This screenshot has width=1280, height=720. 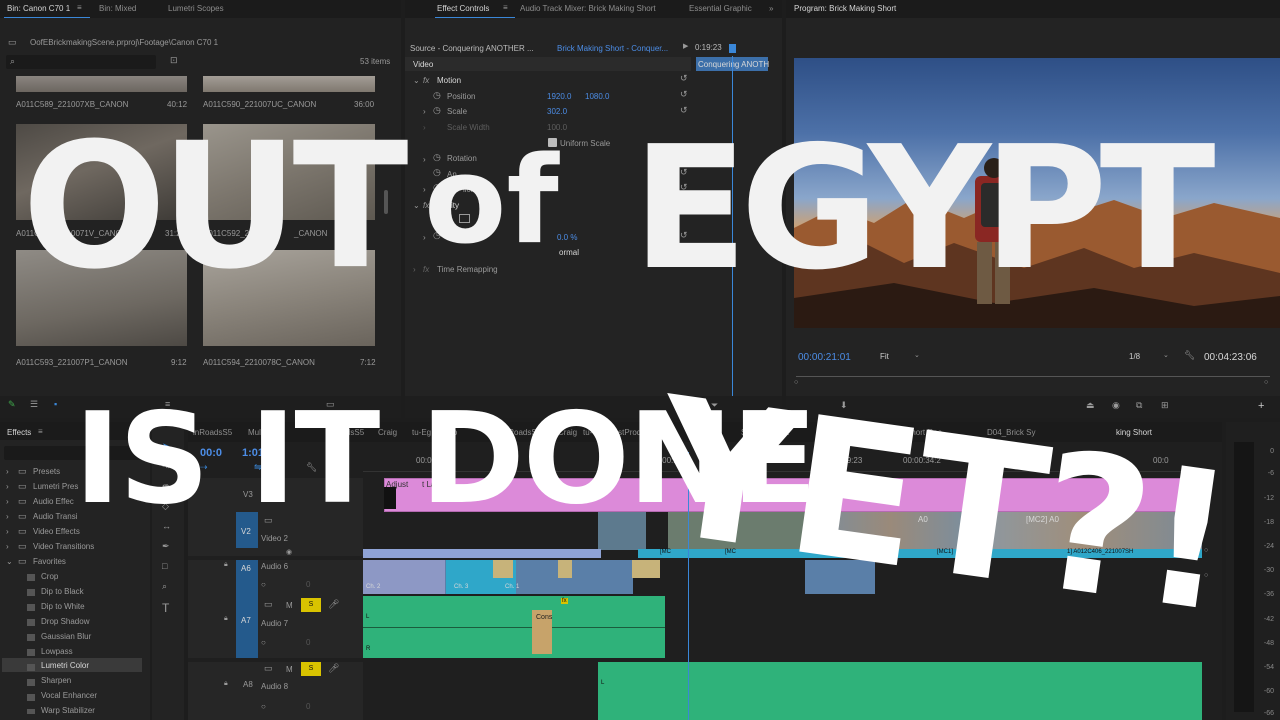 I want to click on tab-sequence: Brick Making Short Ree, so click(x=900, y=432).